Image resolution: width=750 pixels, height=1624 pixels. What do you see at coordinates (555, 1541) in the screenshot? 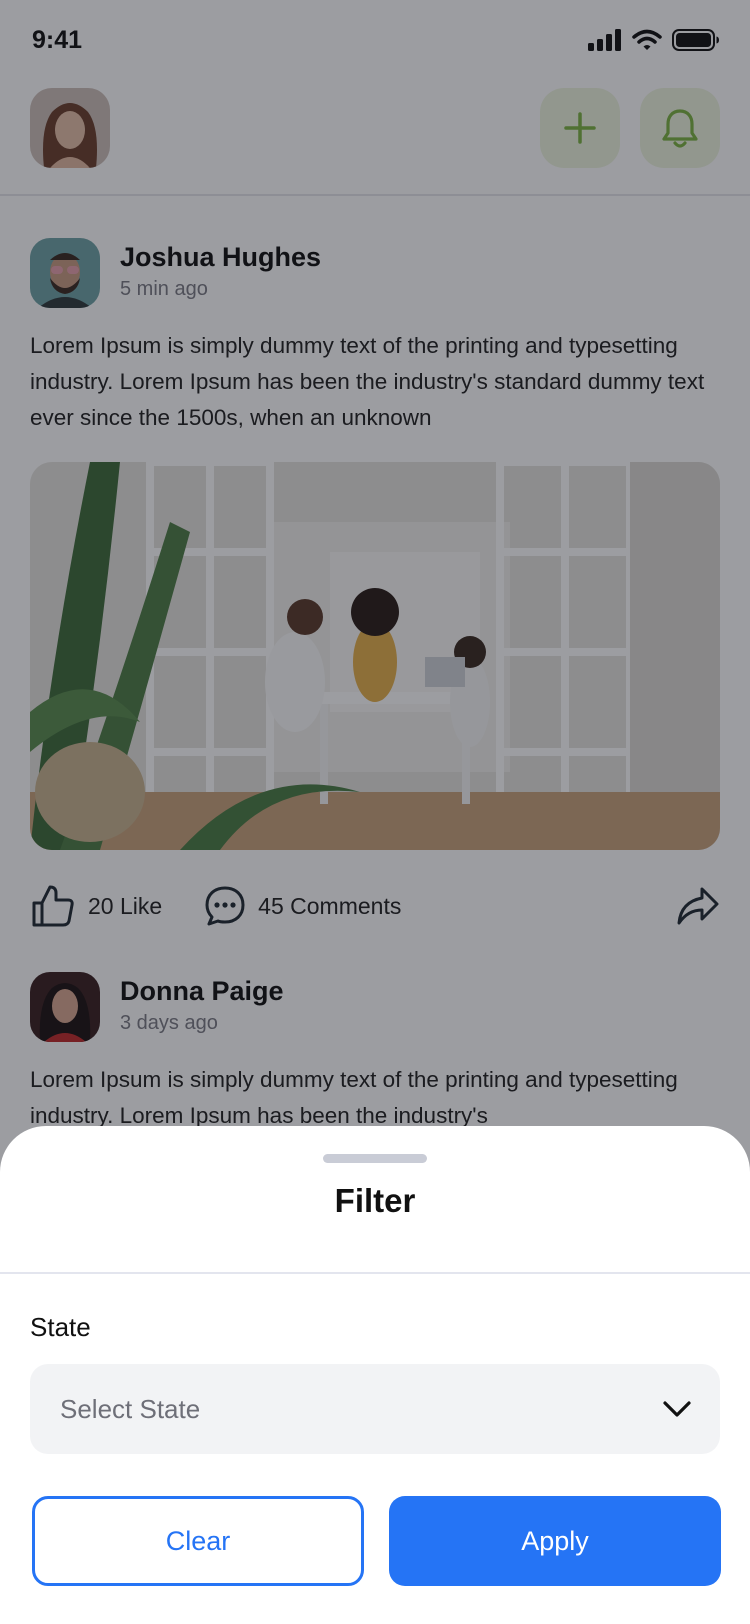
I see `apply-button: Apply` at bounding box center [555, 1541].